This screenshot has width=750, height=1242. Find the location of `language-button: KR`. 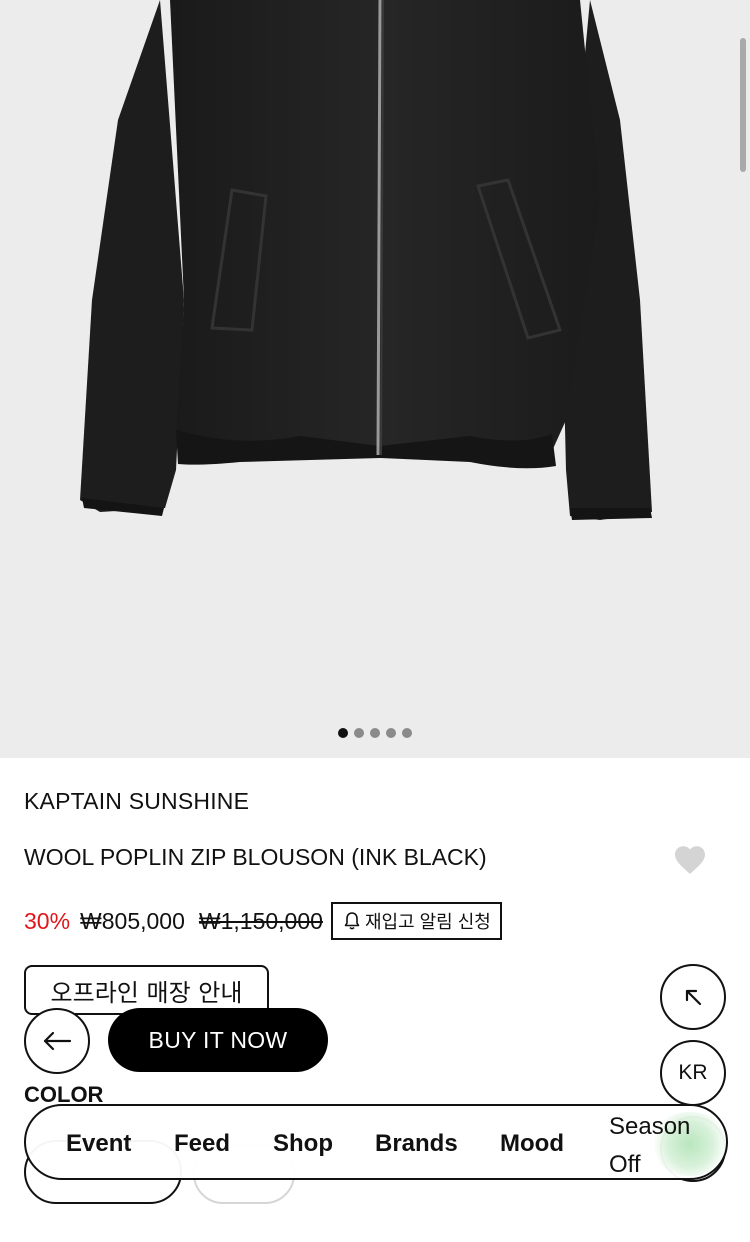

language-button: KR is located at coordinates (693, 1073).